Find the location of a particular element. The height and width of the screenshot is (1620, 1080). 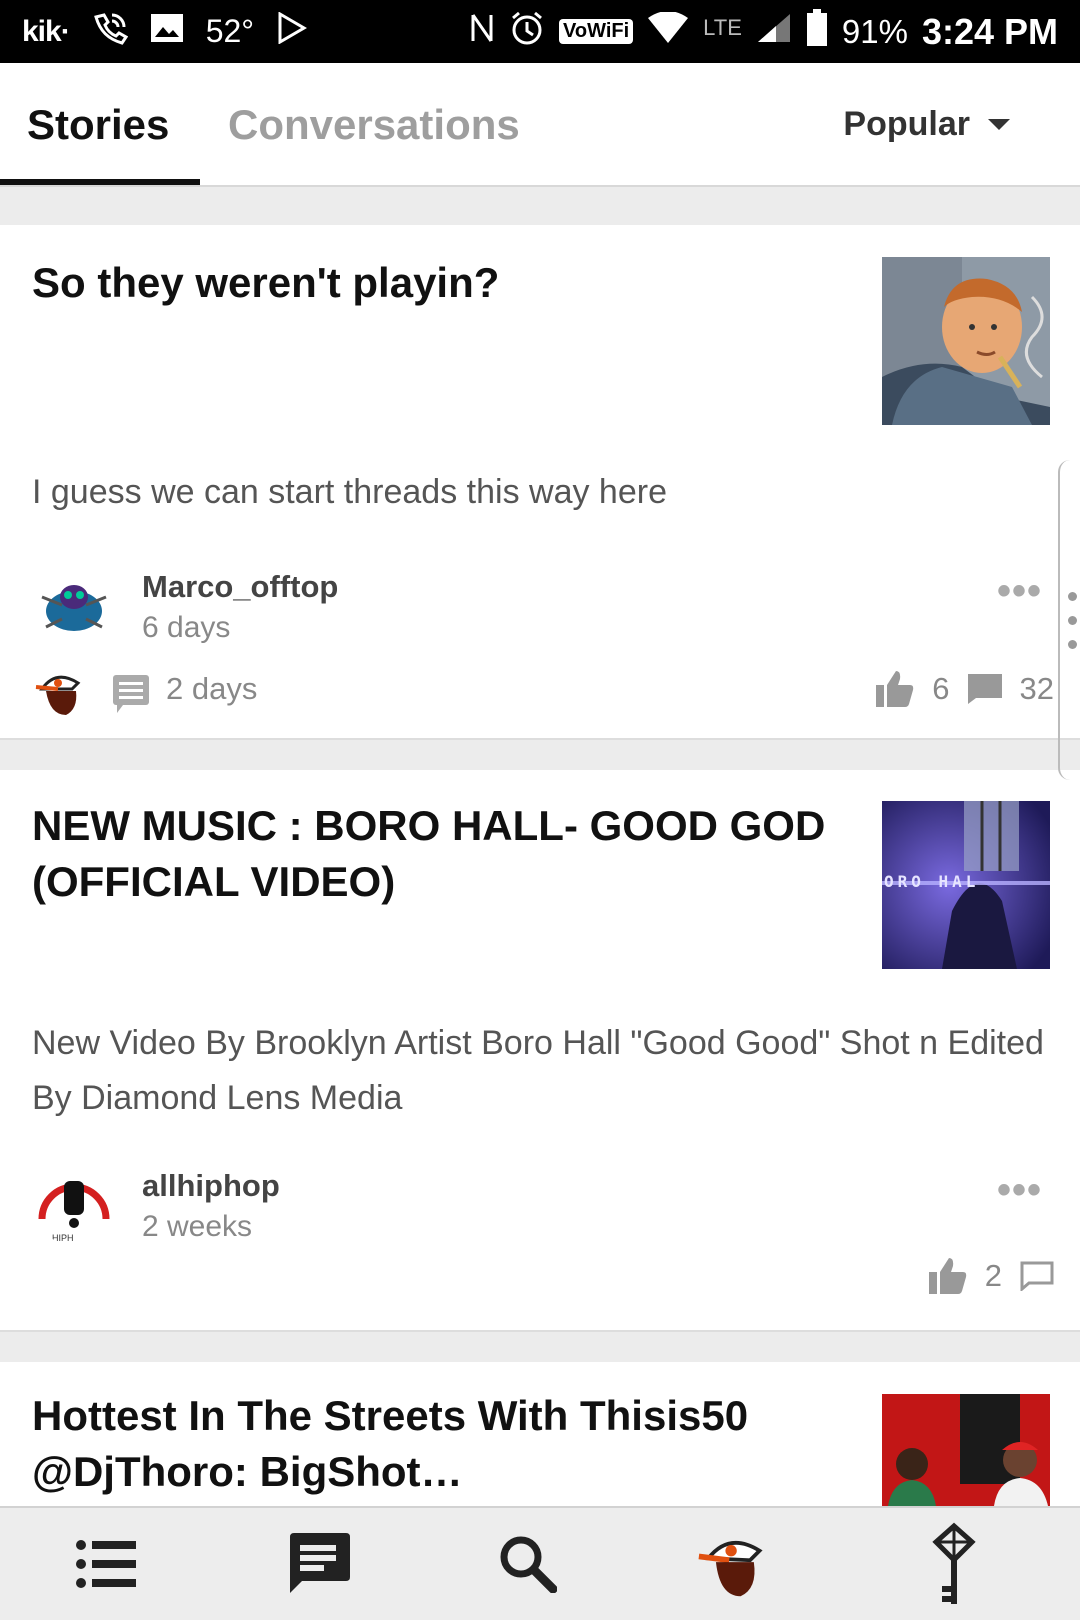

drawer-handle is located at coordinates (1069, 620).